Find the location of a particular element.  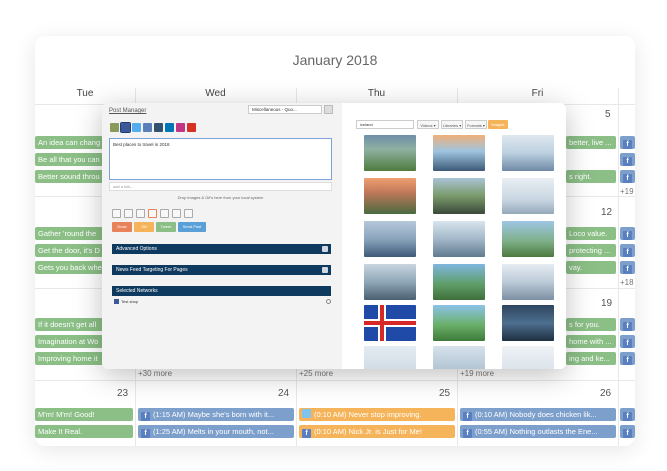

twitter-icon is located at coordinates (136, 127).